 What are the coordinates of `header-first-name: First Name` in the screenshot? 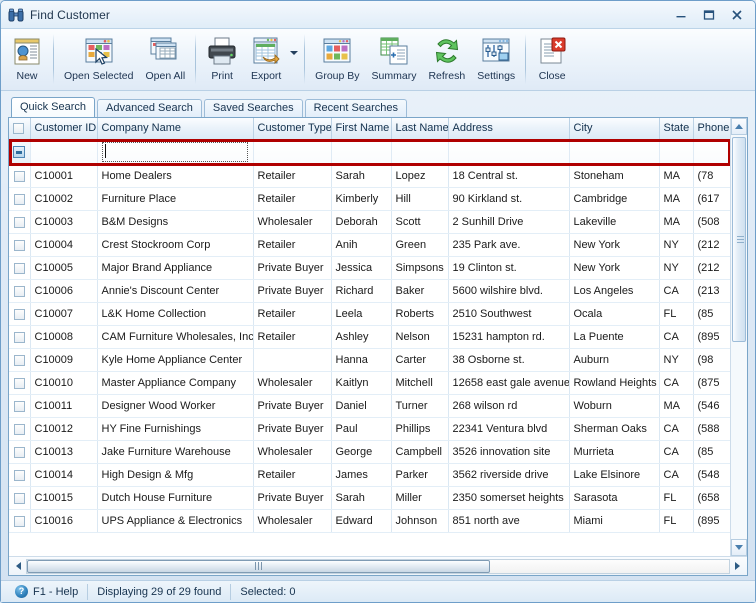 It's located at (361, 129).